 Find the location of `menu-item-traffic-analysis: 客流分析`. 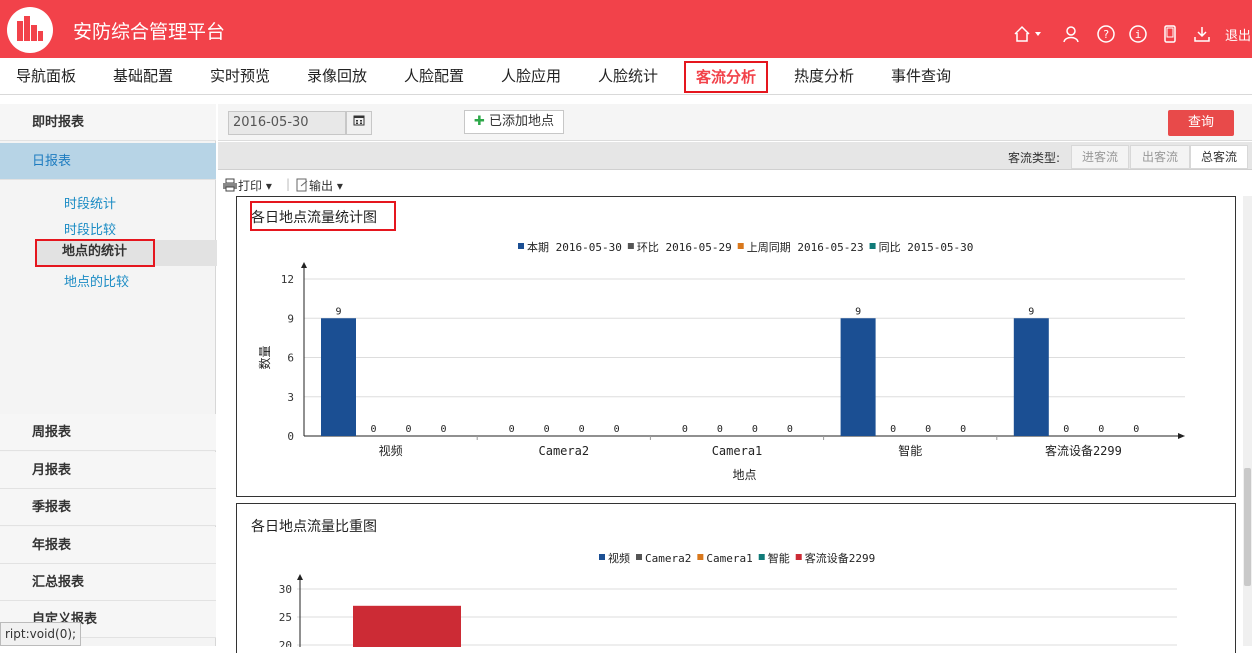

menu-item-traffic-analysis: 客流分析 is located at coordinates (726, 77).